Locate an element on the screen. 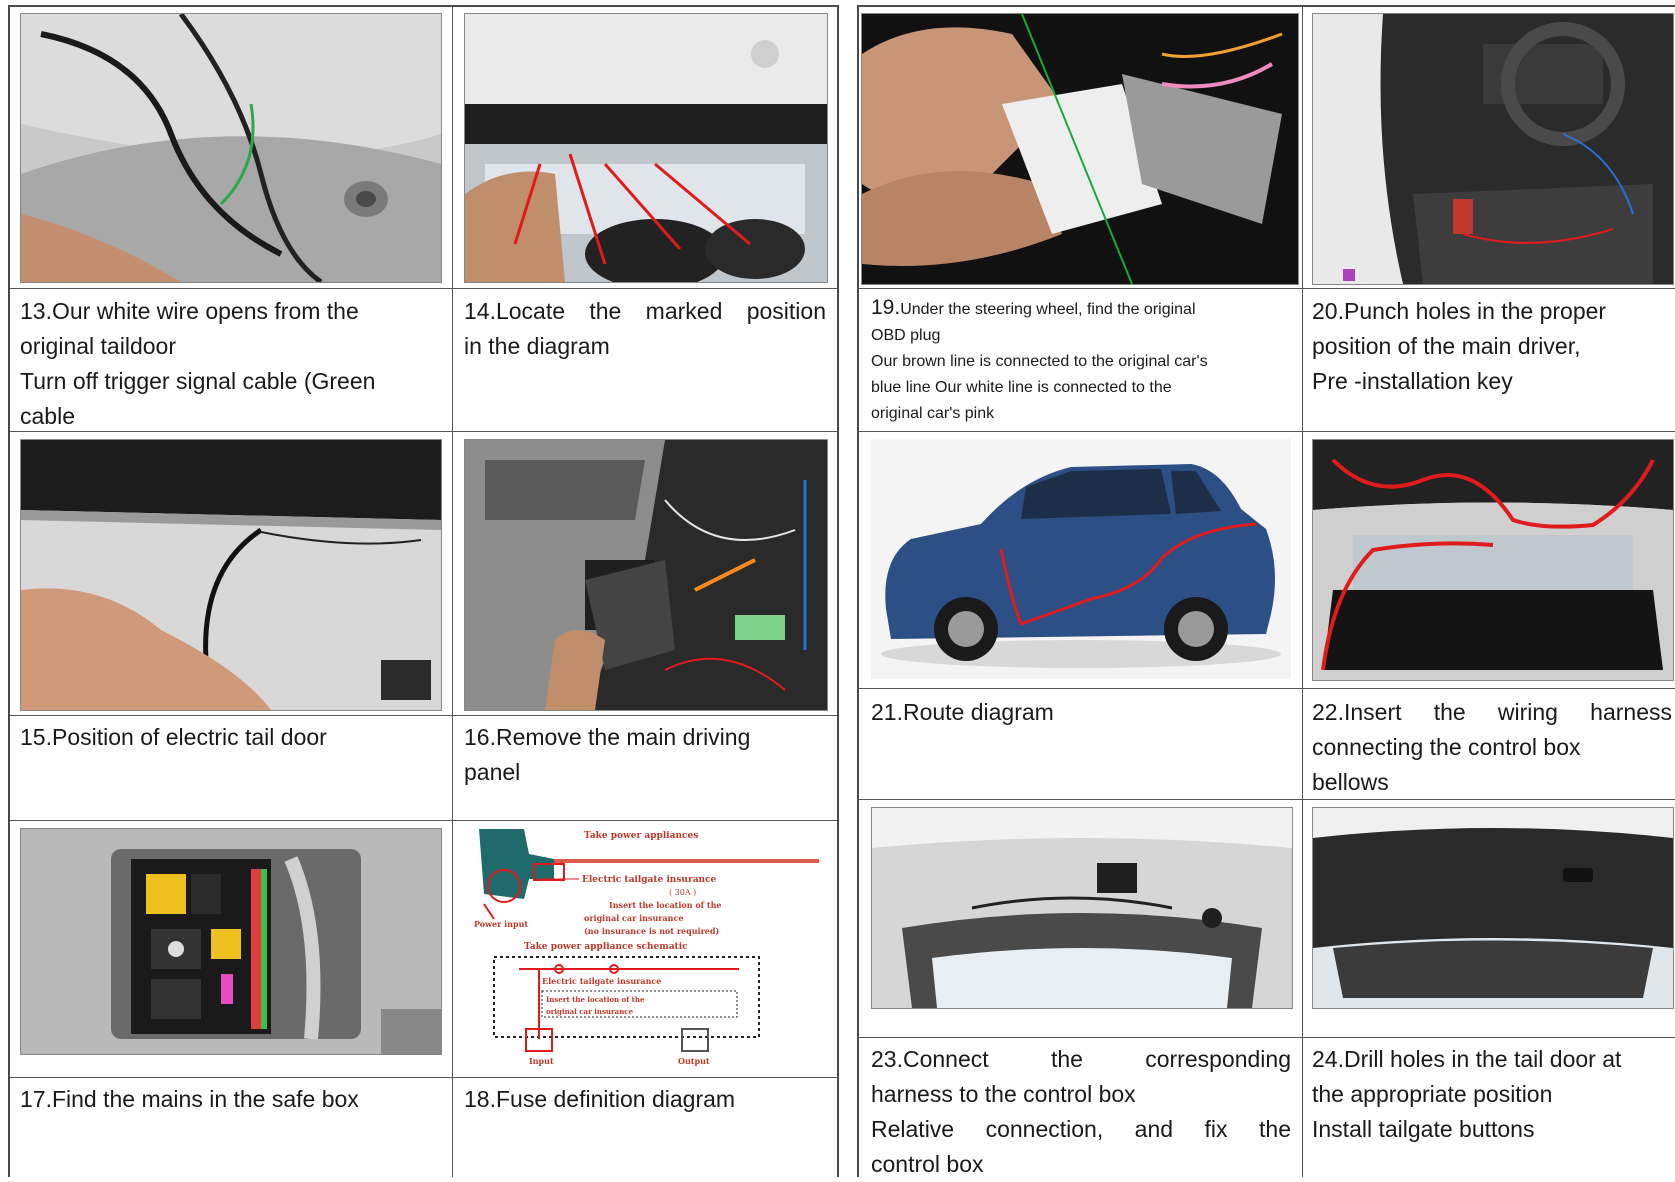  caption-line: 18.Fuse definition diagram is located at coordinates (600, 1099).